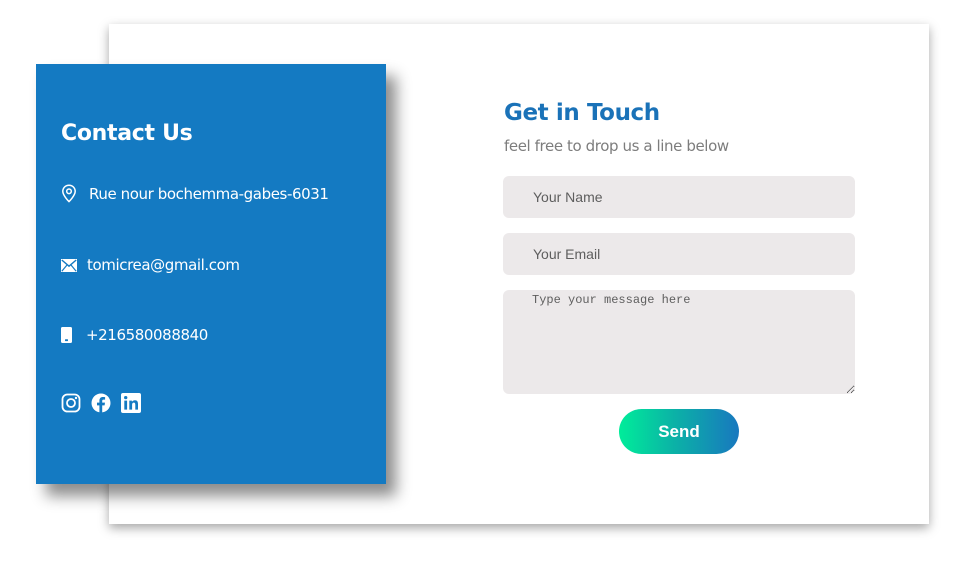 The image size is (972, 564). Describe the element at coordinates (582, 113) in the screenshot. I see `form-heading: Get in Touch` at that location.